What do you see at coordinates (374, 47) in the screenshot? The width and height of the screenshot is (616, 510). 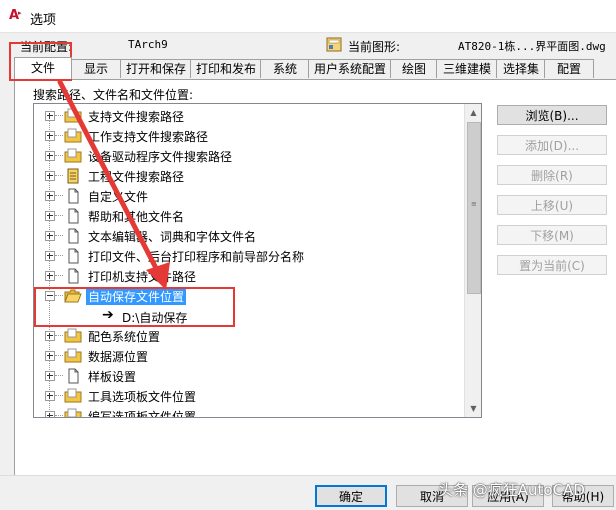 I see `current-drawing-label: 当前图形:` at bounding box center [374, 47].